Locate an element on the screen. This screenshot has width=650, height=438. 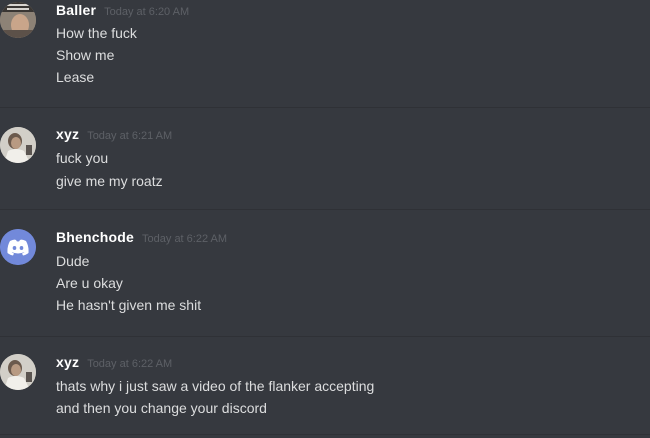
message-text: Dude is located at coordinates (73, 261).